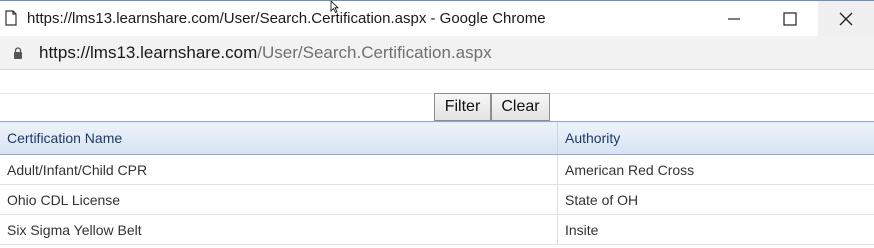 This screenshot has height=248, width=874. Describe the element at coordinates (715, 199) in the screenshot. I see `authority-cell: State of OH` at that location.